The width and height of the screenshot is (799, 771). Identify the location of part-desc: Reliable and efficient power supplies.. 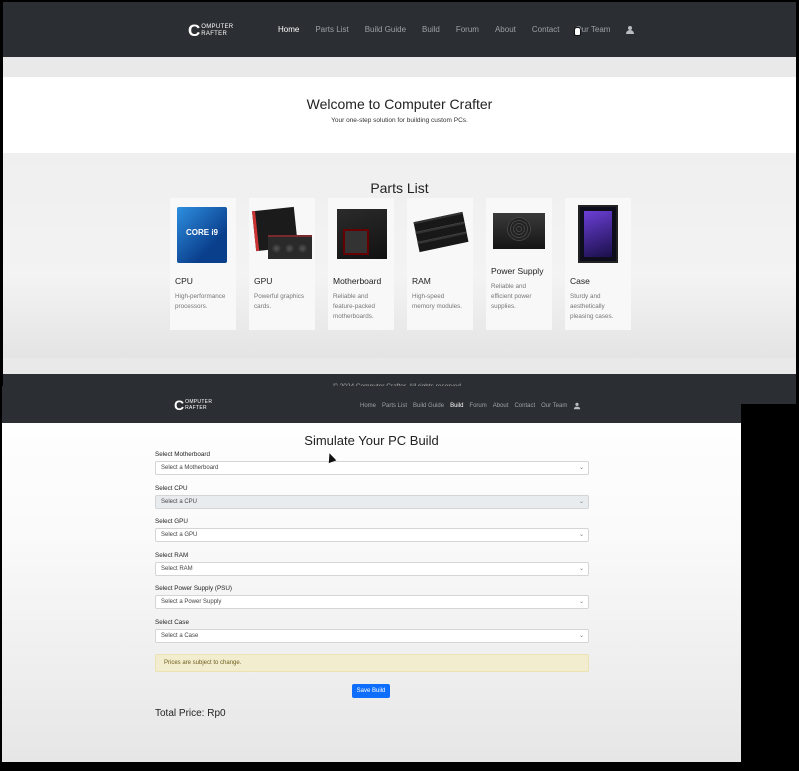
(511, 296).